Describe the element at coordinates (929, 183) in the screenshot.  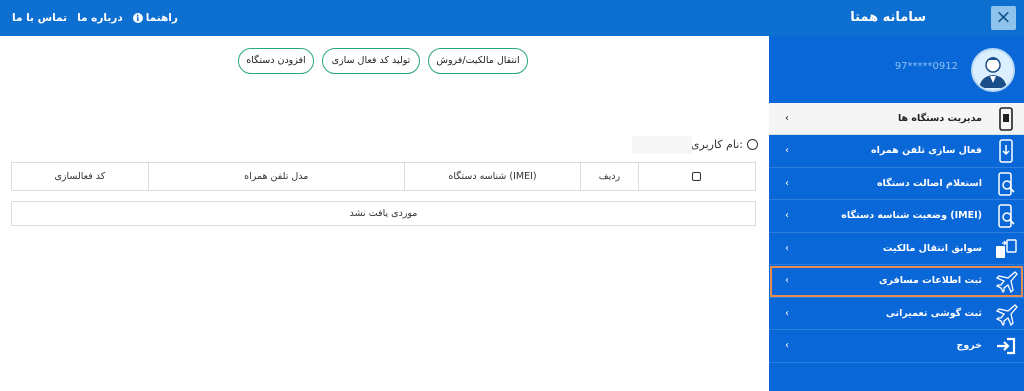
I see `sidebar-item-label: استعلام اصالت دستگاه` at that location.